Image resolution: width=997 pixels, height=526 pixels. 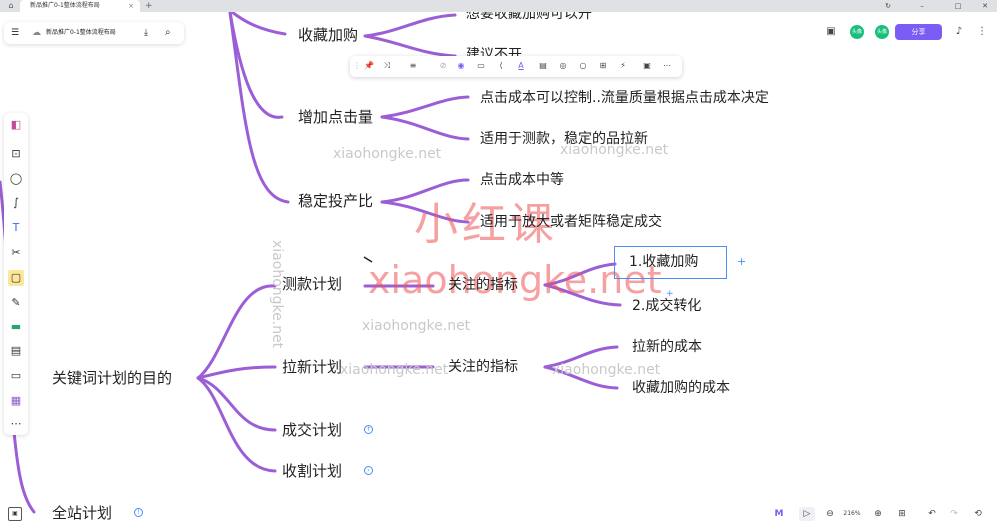 I want to click on node-roi-child-b: 适用于放大或者矩阵稳定成交, so click(x=571, y=222).